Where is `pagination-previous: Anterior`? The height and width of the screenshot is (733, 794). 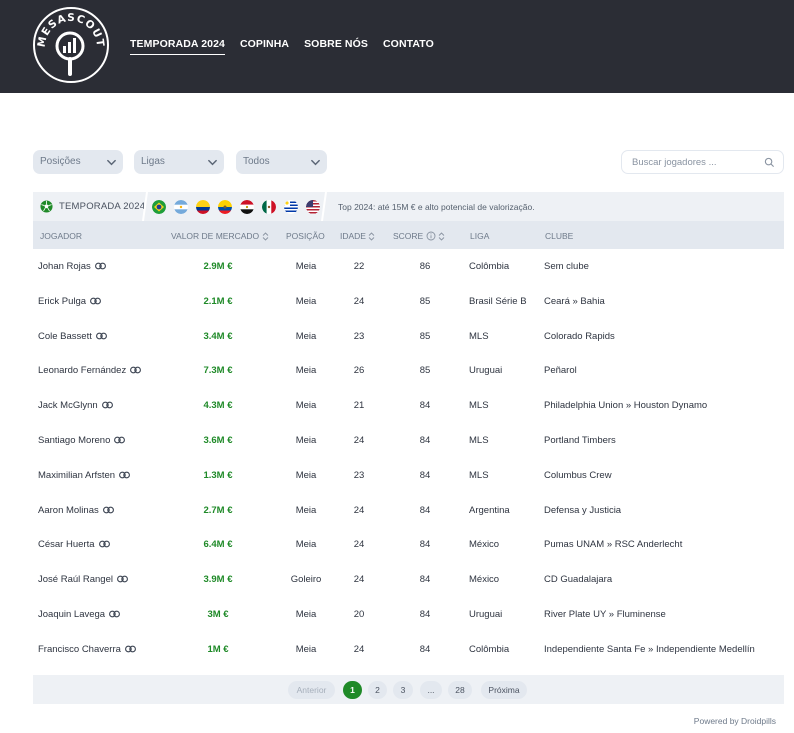
pagination-previous: Anterior is located at coordinates (311, 690).